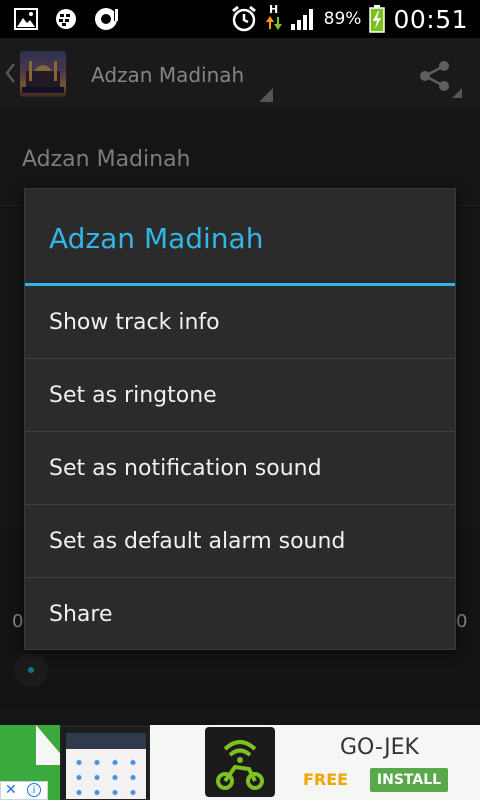  I want to click on menu-item-set-as-notification-sound: Set as notification sound, so click(240, 468).